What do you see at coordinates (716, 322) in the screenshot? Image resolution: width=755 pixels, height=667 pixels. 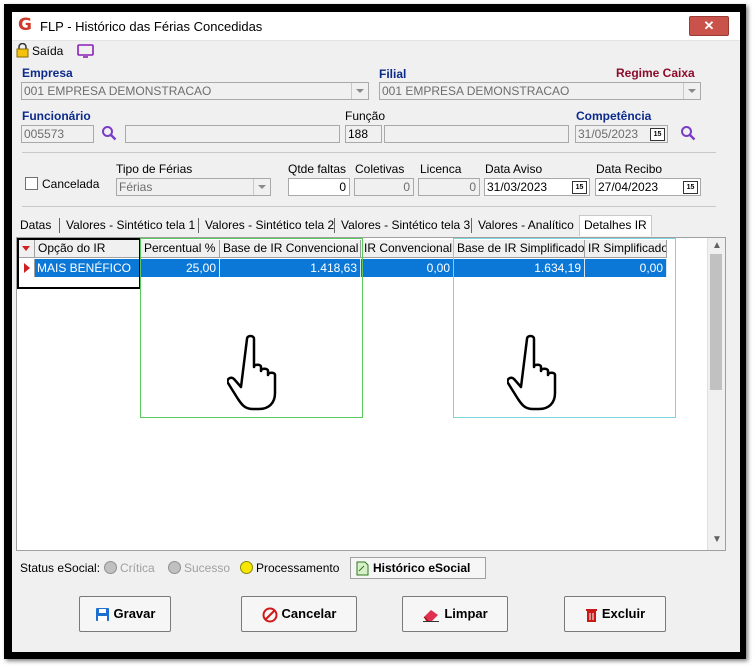 I see `scrollbar-thumb` at bounding box center [716, 322].